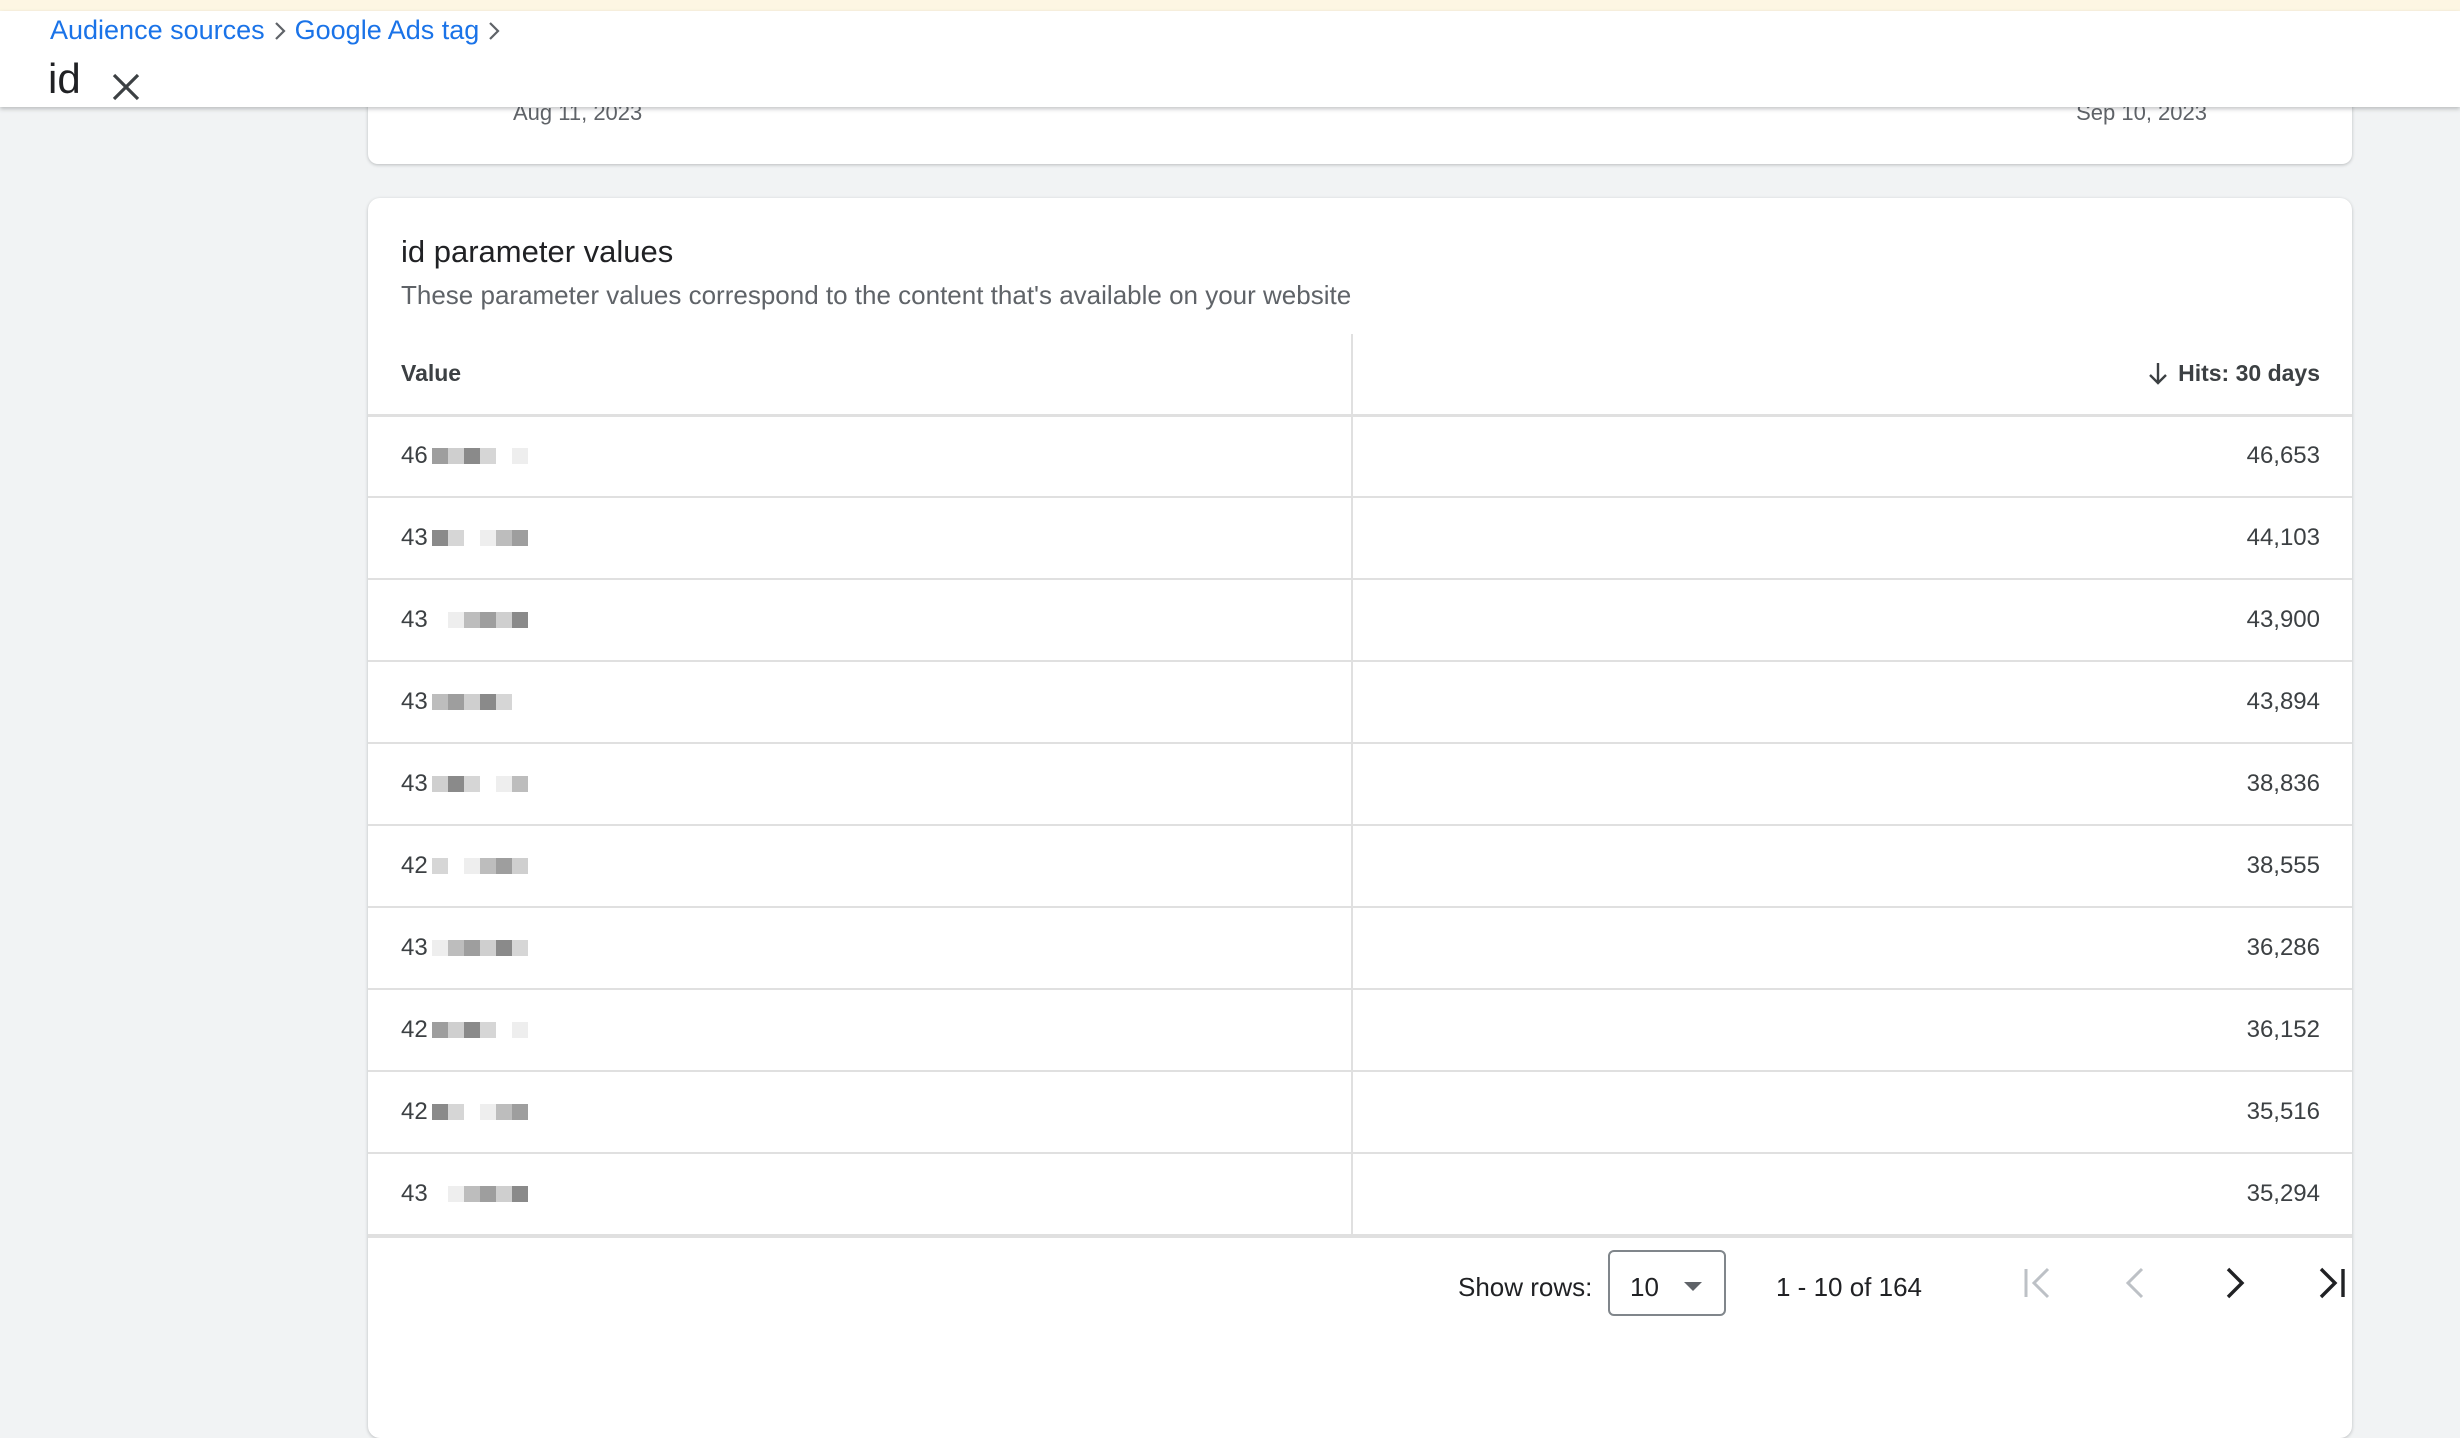  Describe the element at coordinates (1667, 1283) in the screenshot. I see `rows-per-page-select: 10` at that location.